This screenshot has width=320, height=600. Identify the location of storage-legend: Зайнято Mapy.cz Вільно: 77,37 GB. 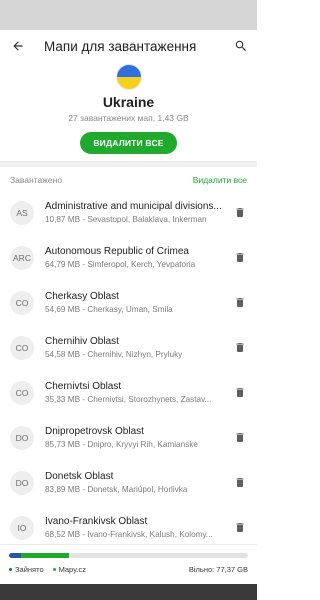
(128, 569).